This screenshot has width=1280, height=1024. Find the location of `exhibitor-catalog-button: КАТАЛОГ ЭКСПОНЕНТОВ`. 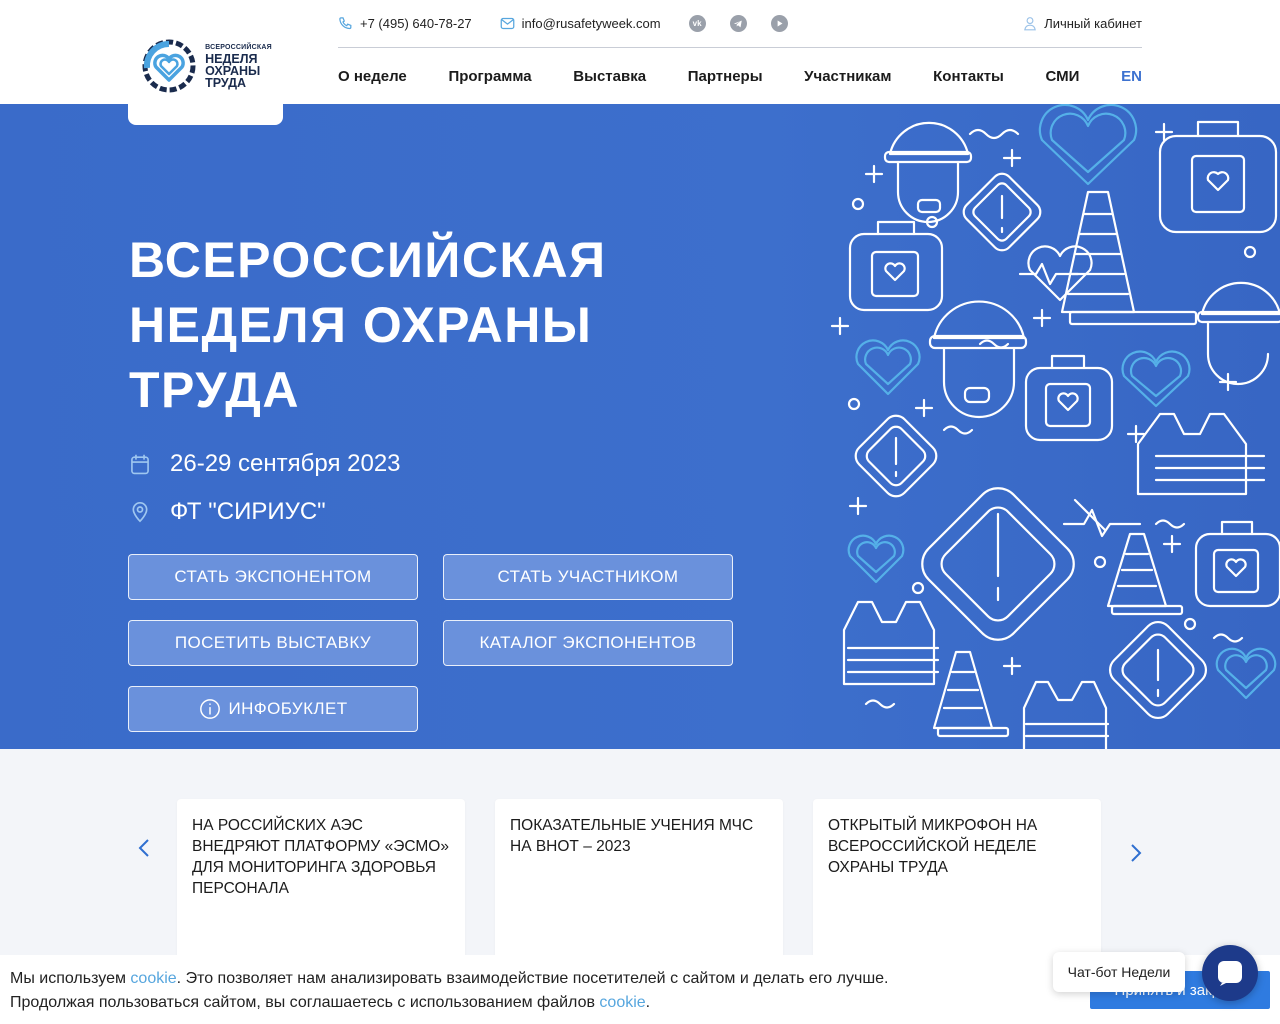

exhibitor-catalog-button: КАТАЛОГ ЭКСПОНЕНТОВ is located at coordinates (588, 643).